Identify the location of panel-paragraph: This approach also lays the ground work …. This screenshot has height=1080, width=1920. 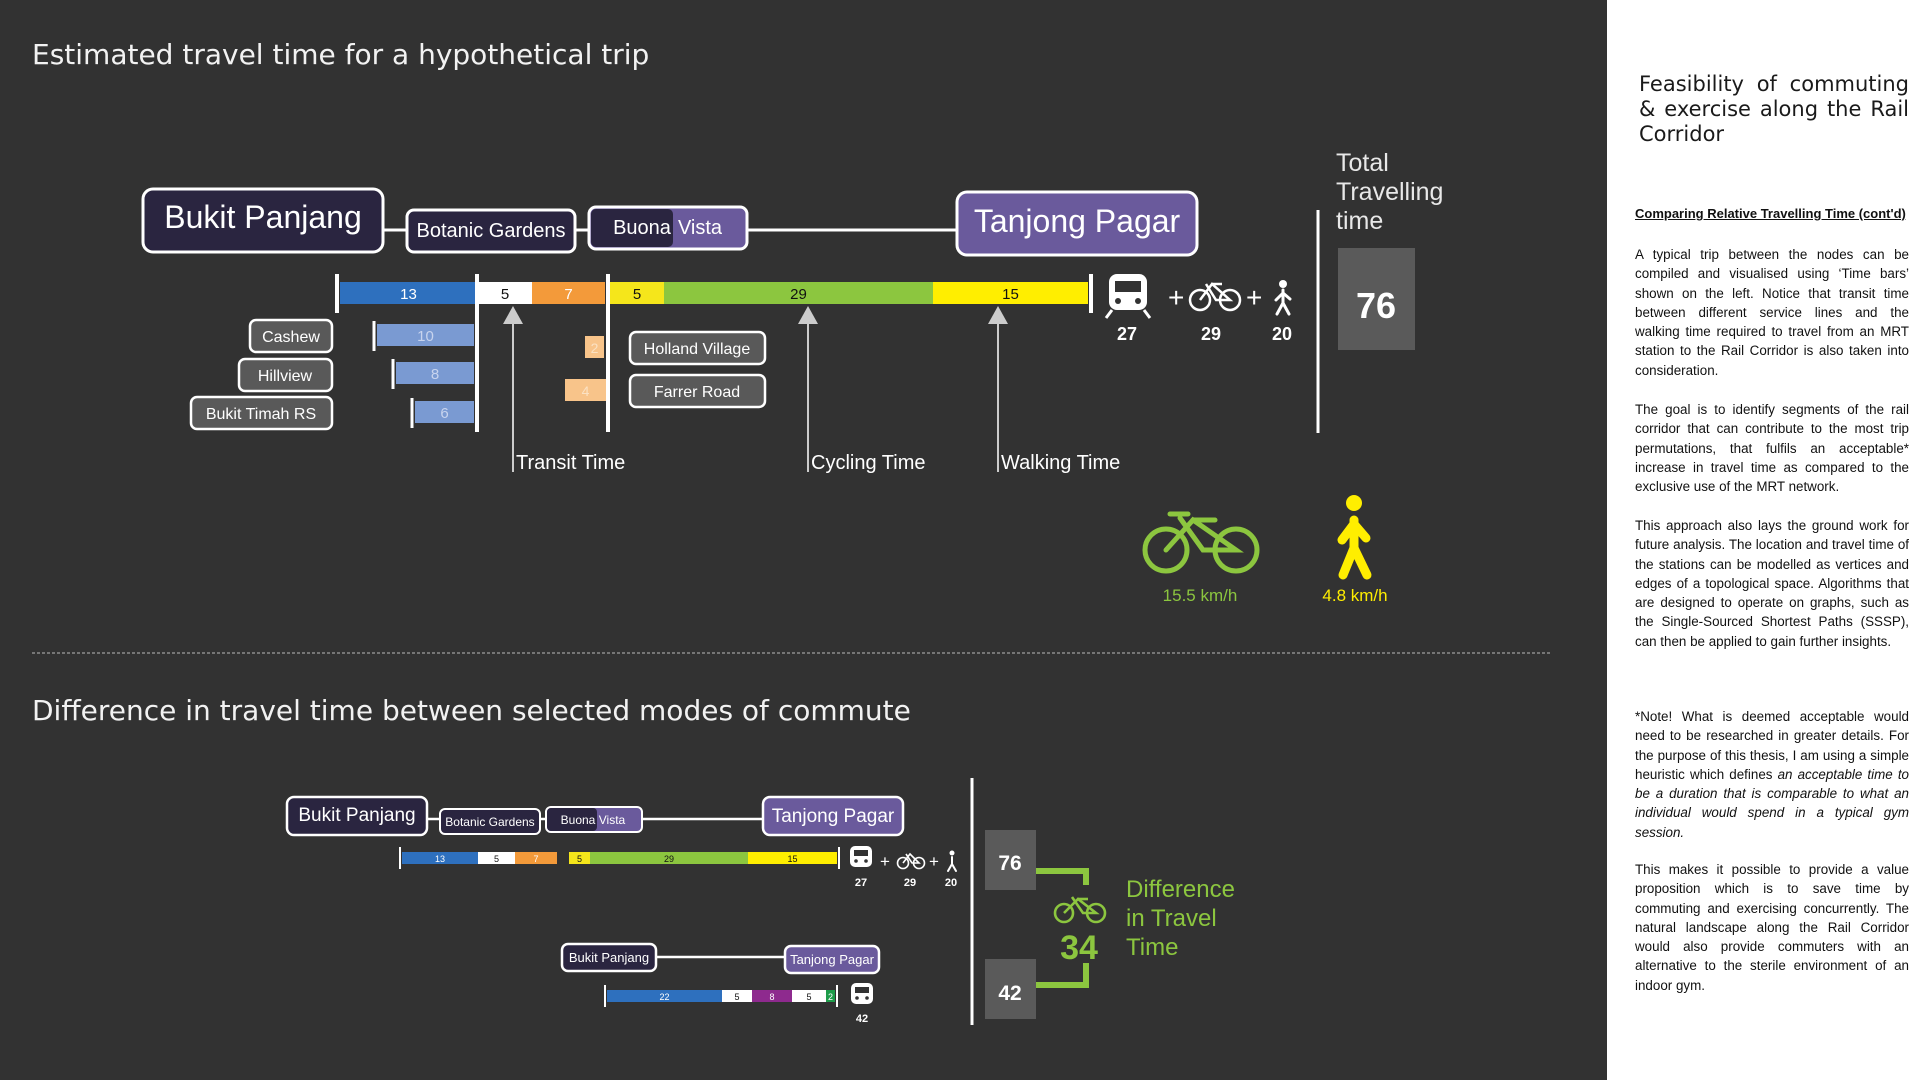
(1772, 583).